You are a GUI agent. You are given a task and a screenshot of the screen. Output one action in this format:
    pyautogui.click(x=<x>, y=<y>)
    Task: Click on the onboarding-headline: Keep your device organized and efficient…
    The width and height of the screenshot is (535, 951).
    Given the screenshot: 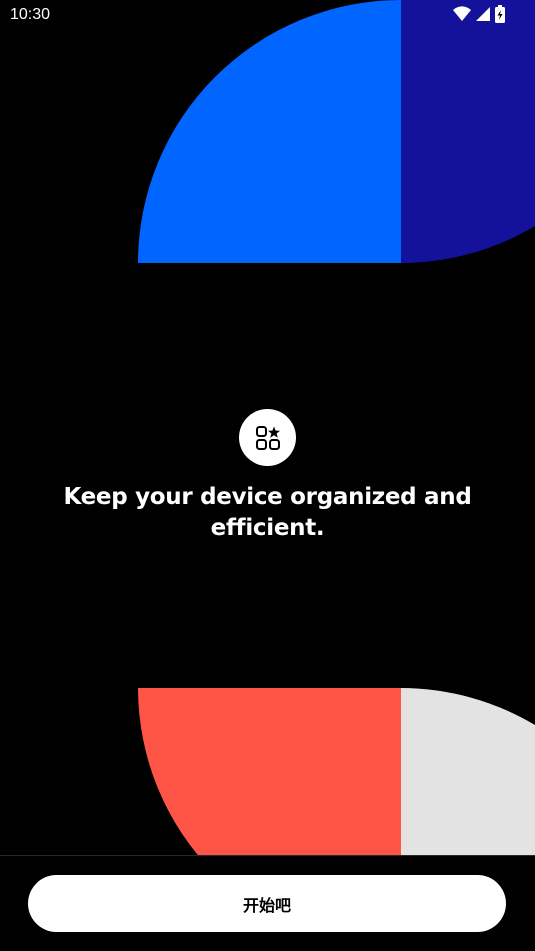 What is the action you would take?
    pyautogui.click(x=267, y=512)
    